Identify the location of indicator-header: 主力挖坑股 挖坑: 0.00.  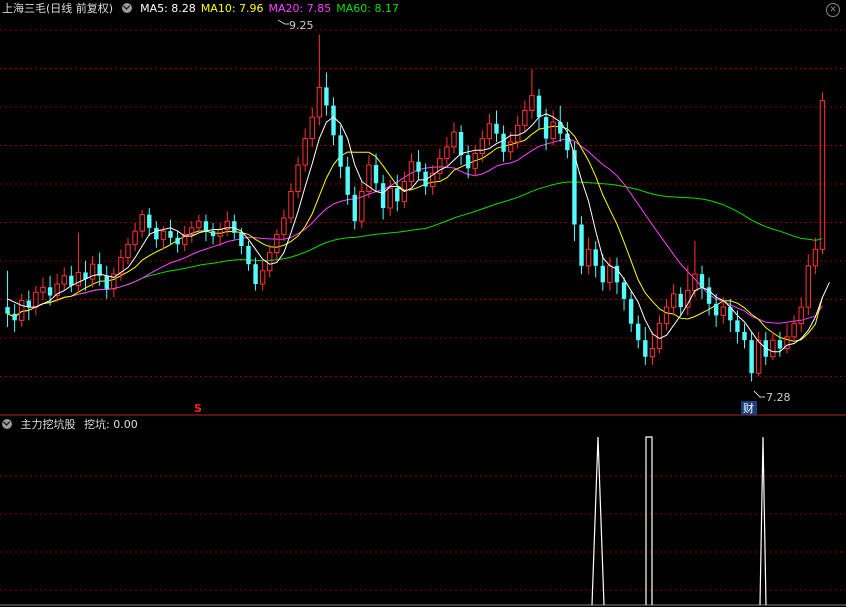
(72, 425).